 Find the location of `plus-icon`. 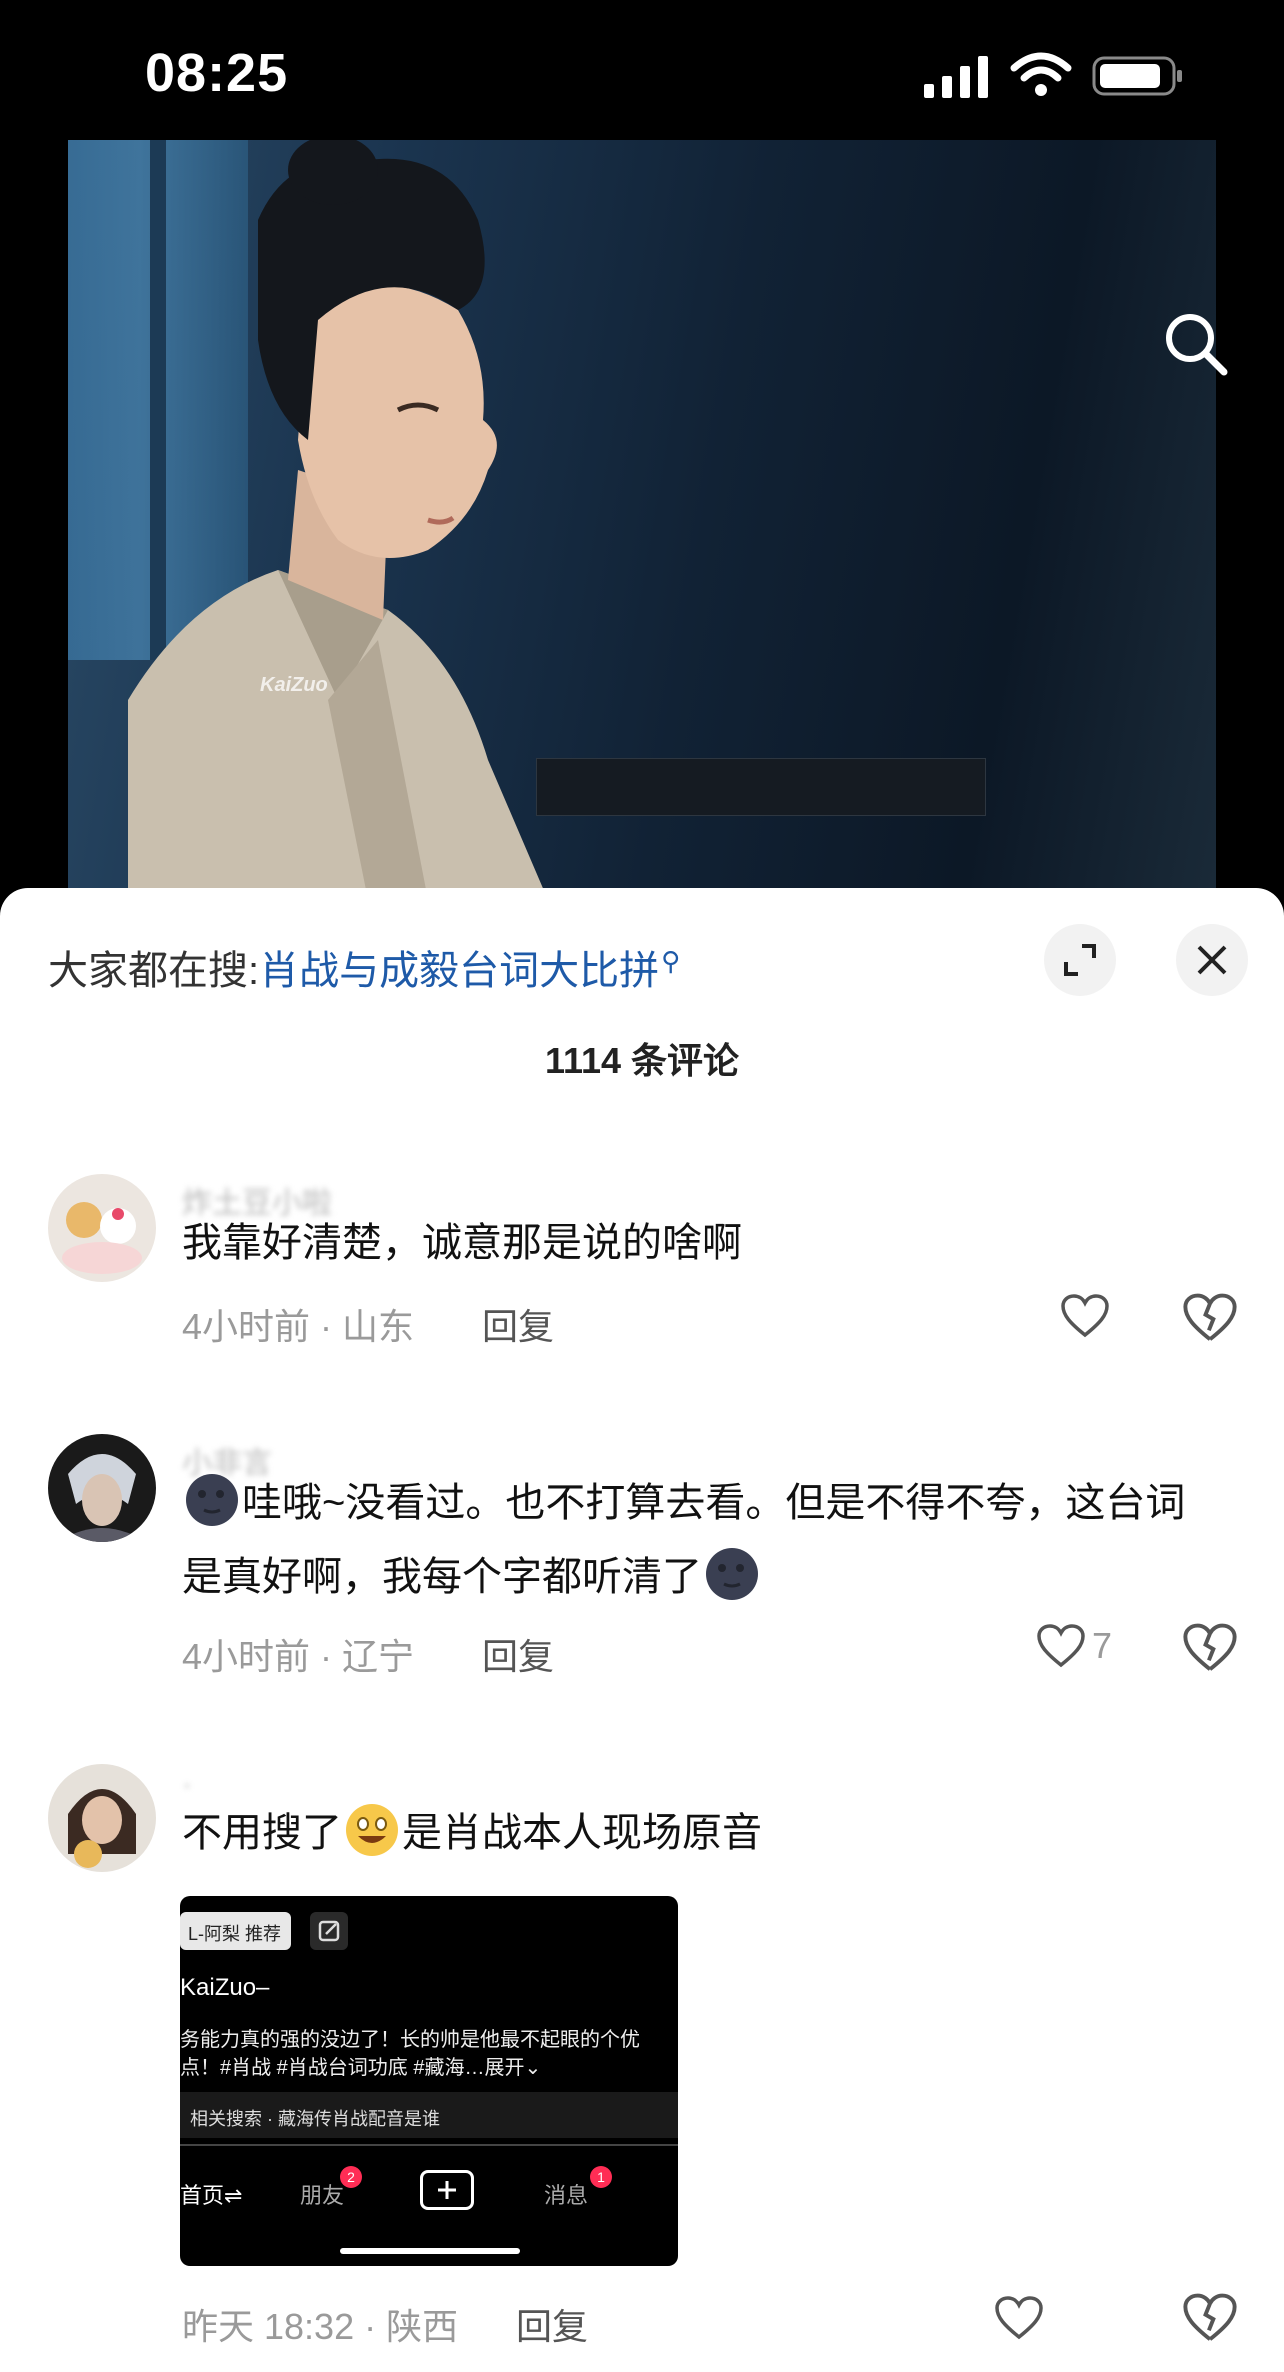

plus-icon is located at coordinates (447, 2190).